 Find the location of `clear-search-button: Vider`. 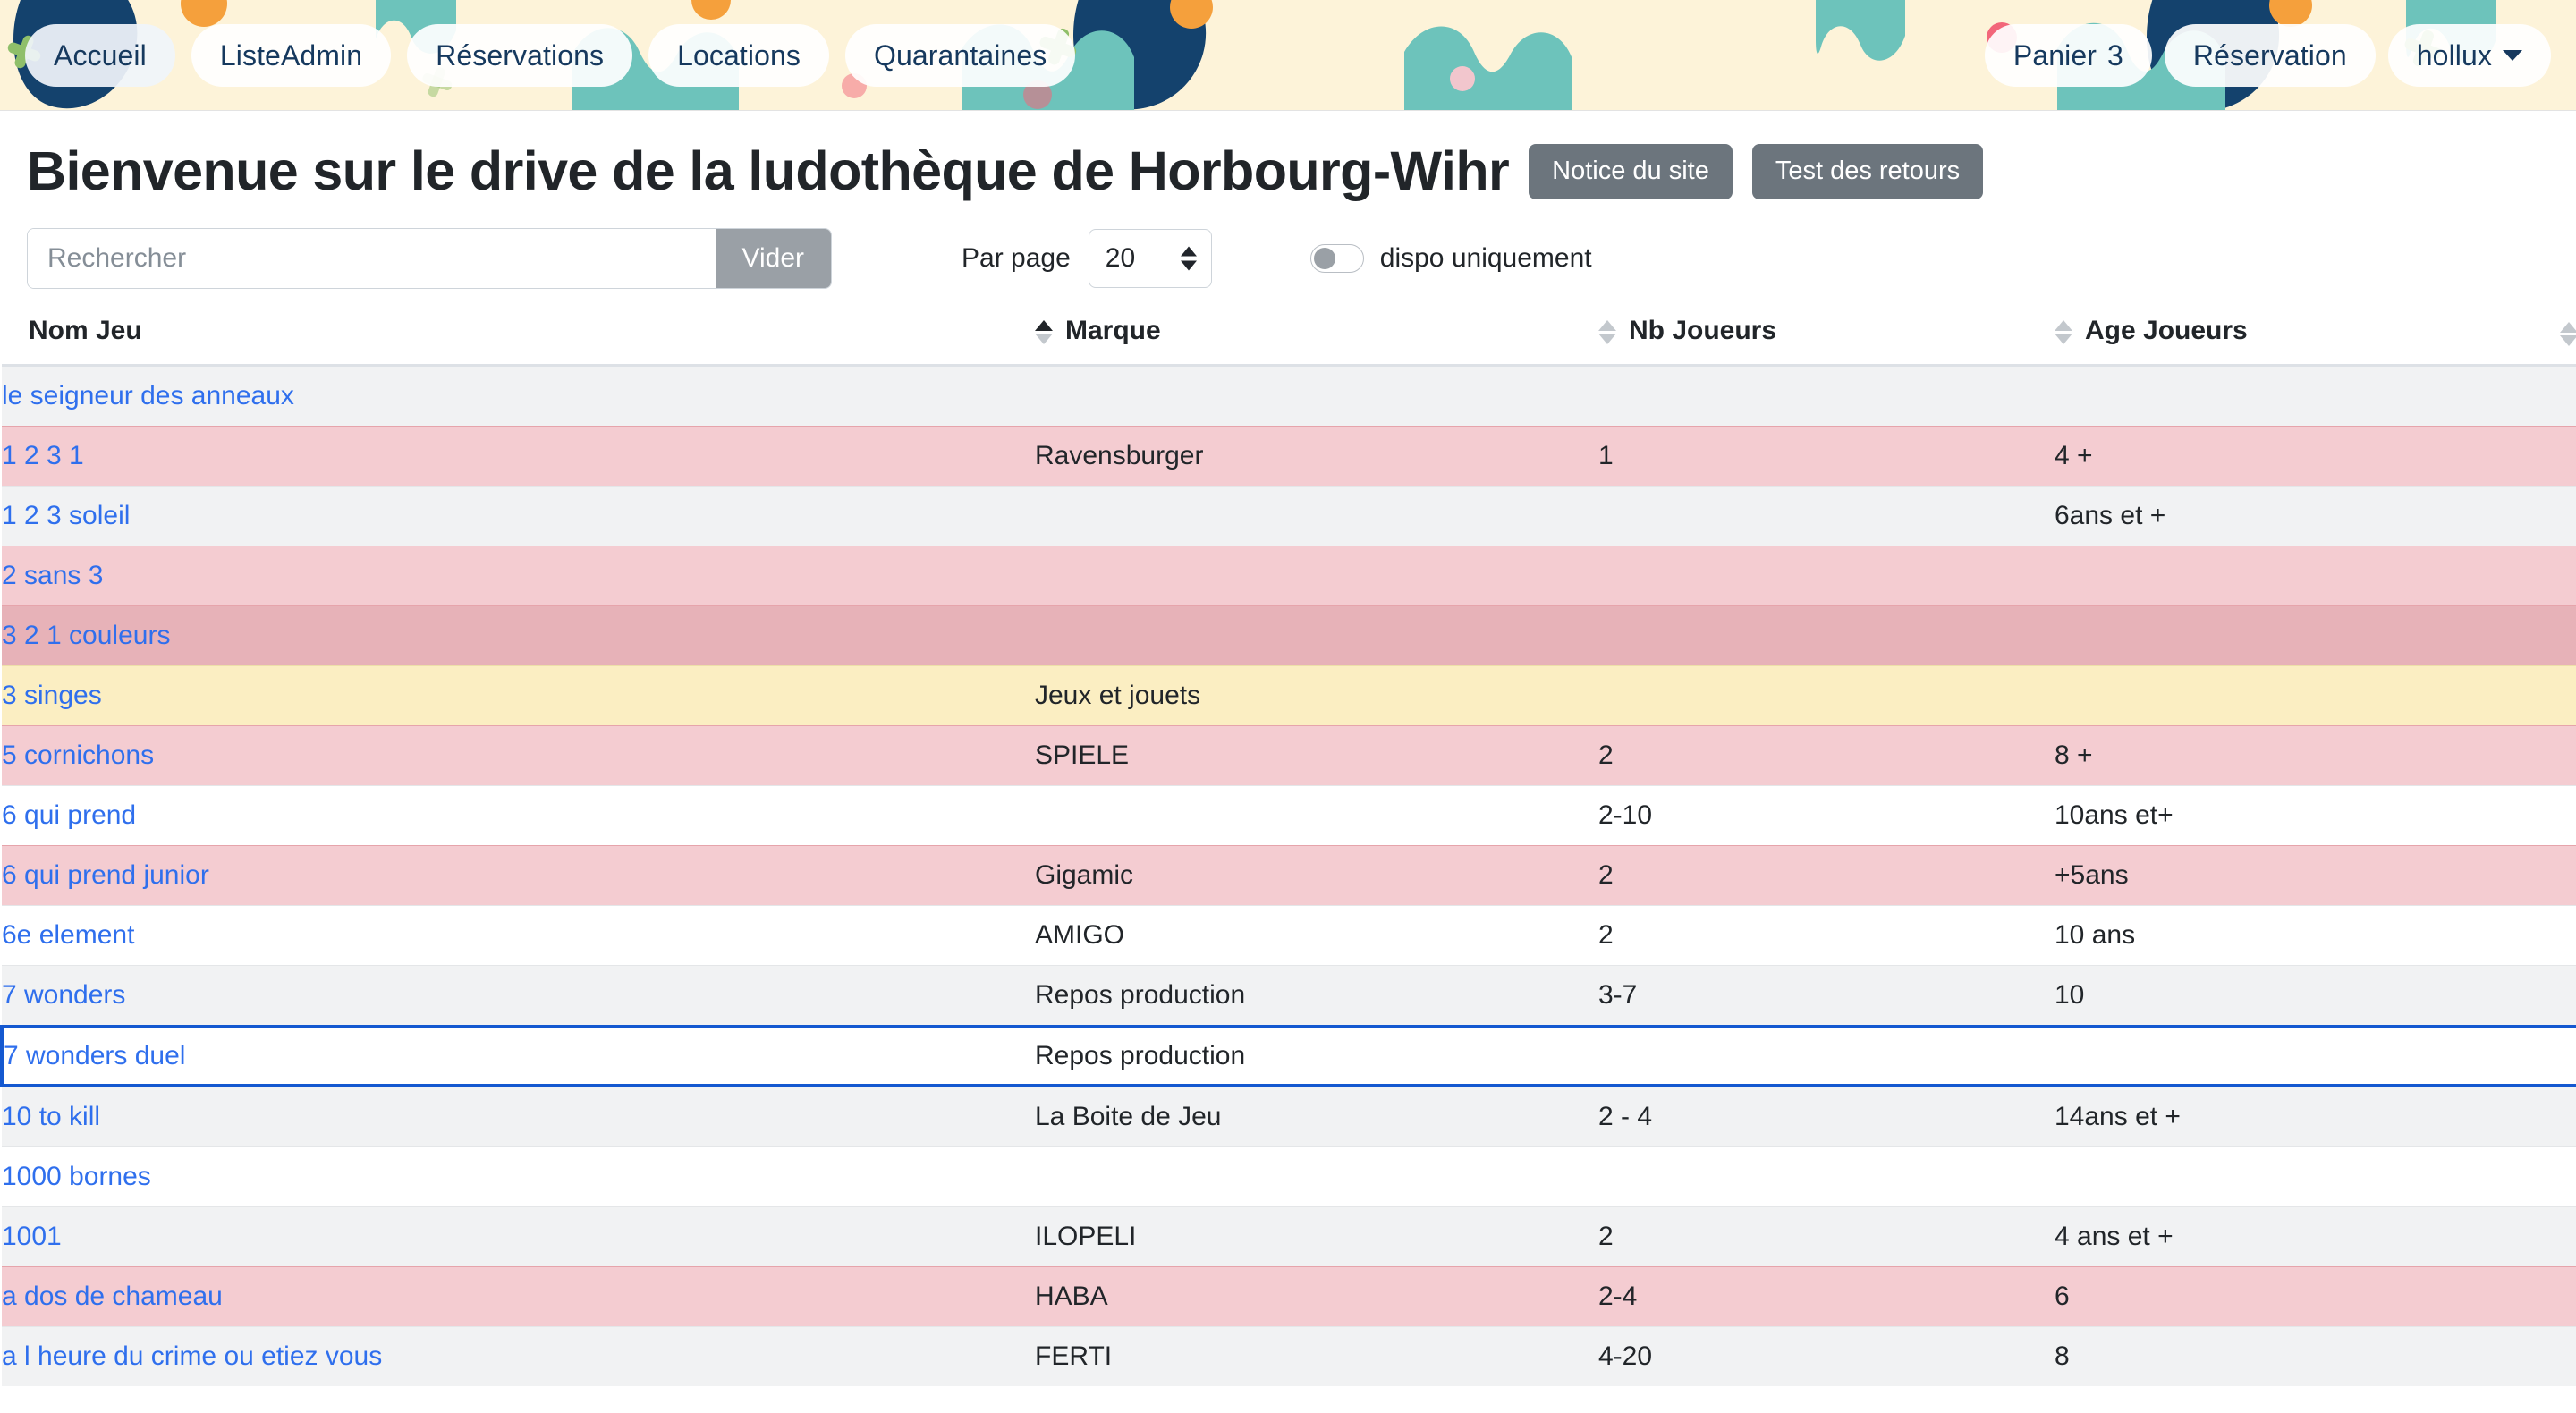

clear-search-button: Vider is located at coordinates (773, 259).